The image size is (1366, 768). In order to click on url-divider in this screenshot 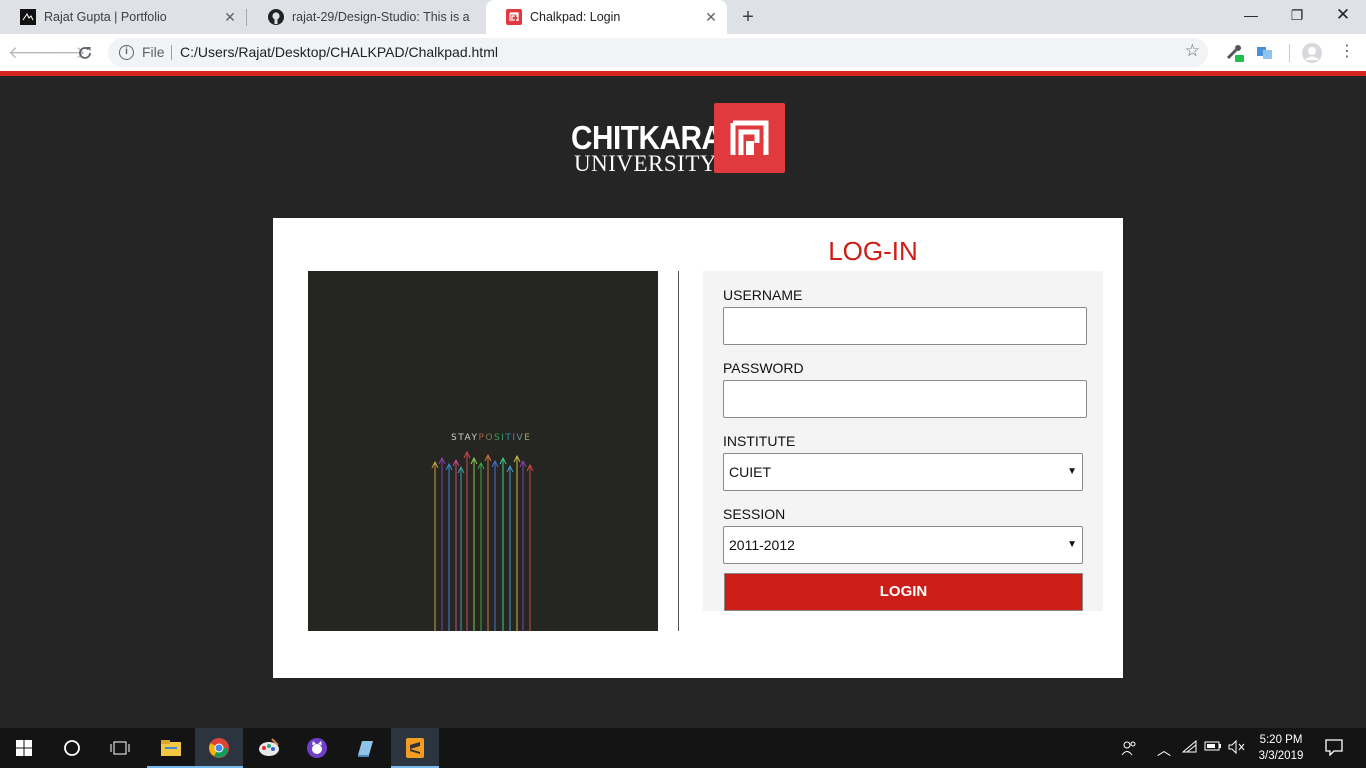, I will do `click(171, 52)`.